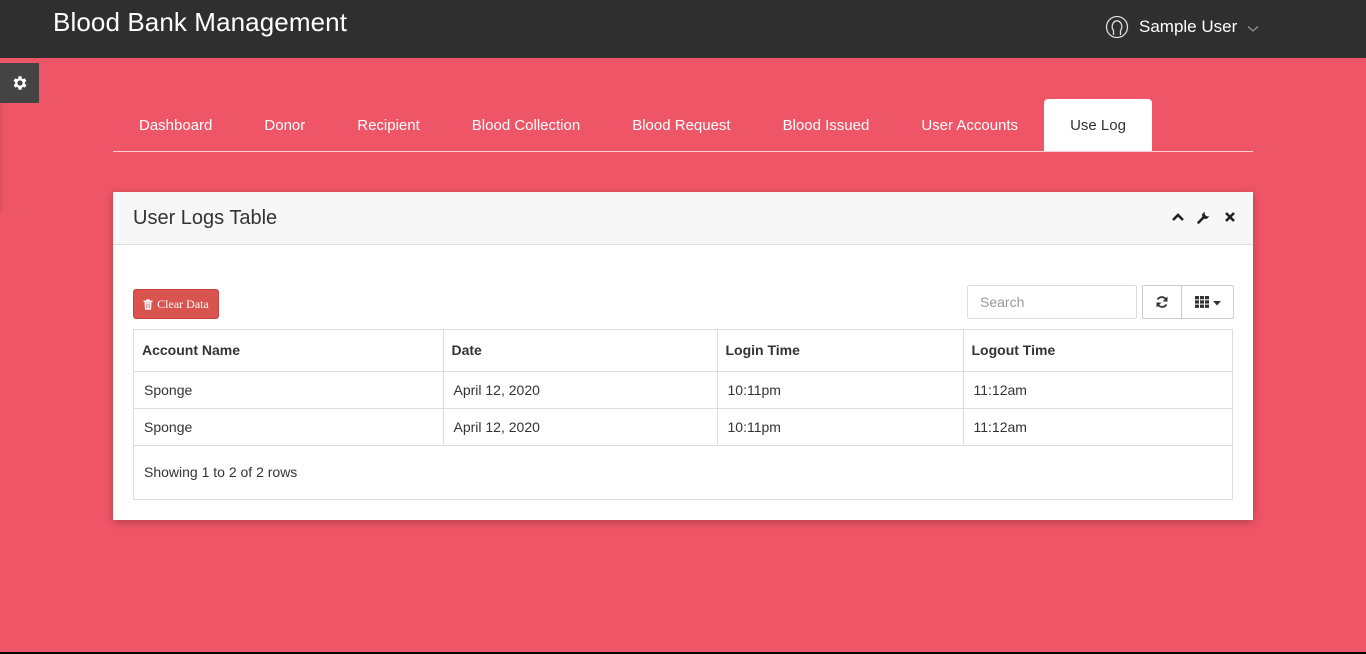 Image resolution: width=1366 pixels, height=654 pixels. I want to click on chevron-down-icon, so click(1253, 28).